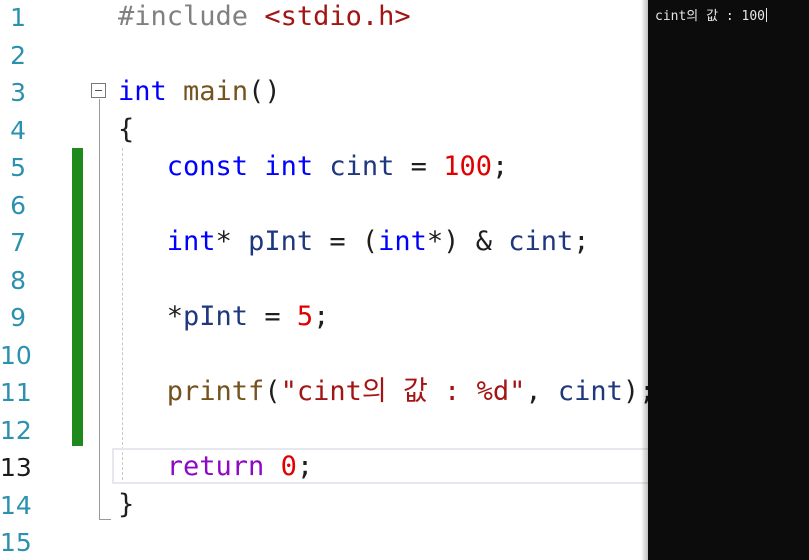 The width and height of the screenshot is (809, 560). What do you see at coordinates (98, 90) in the screenshot?
I see `collapse-toggle-icon` at bounding box center [98, 90].